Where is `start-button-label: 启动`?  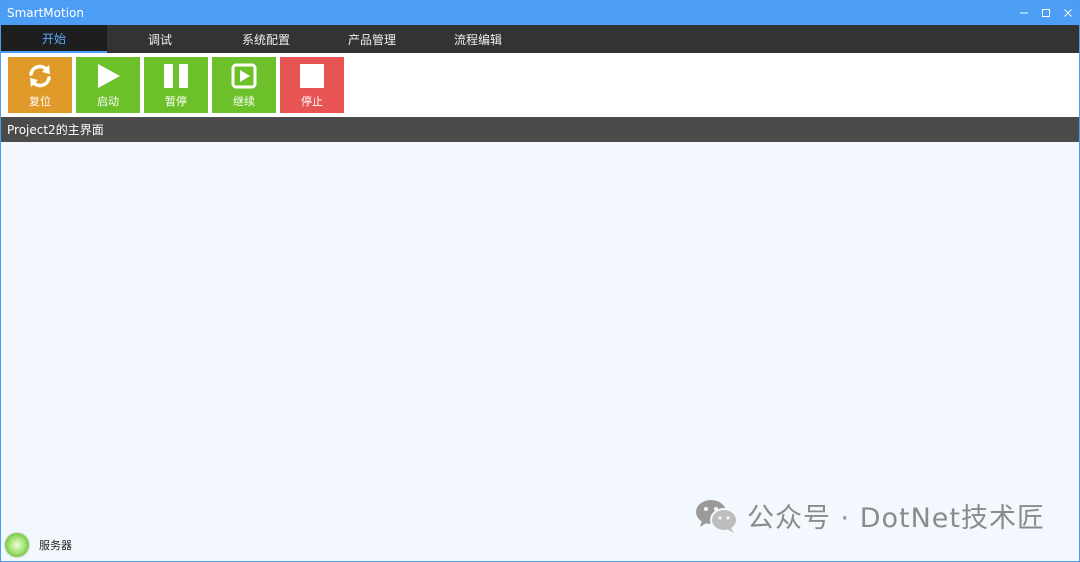 start-button-label: 启动 is located at coordinates (108, 101).